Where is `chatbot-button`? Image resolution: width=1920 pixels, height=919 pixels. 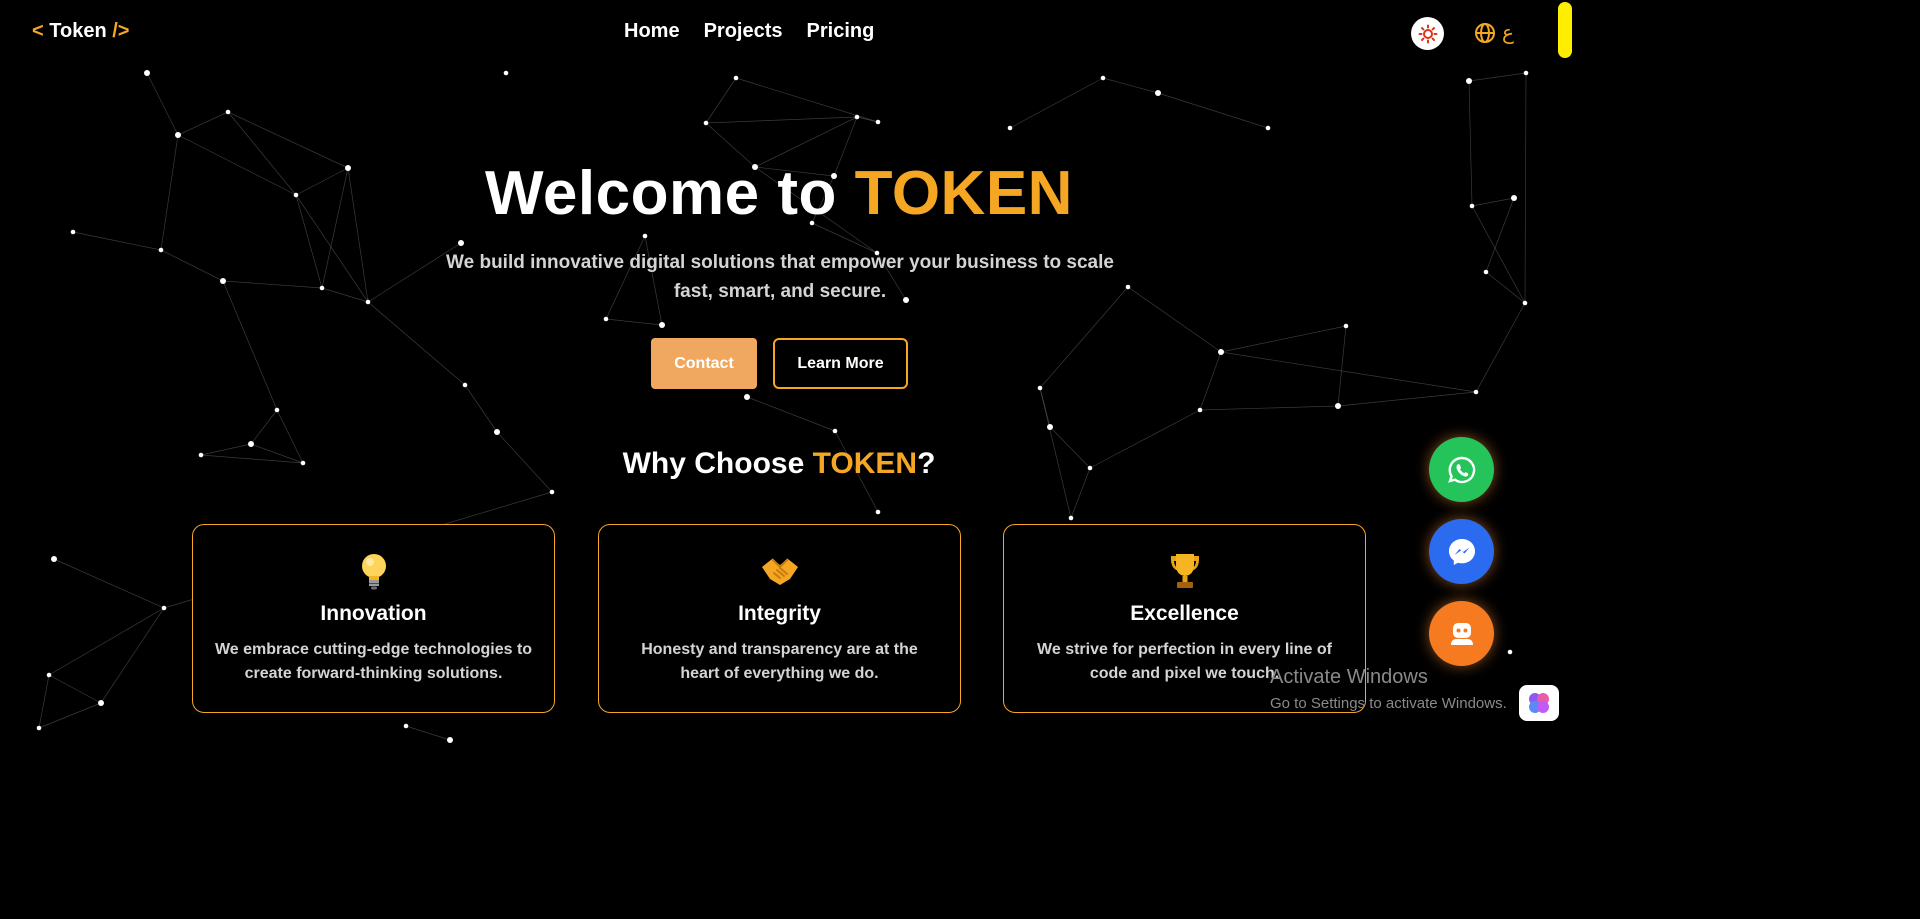 chatbot-button is located at coordinates (1461, 633).